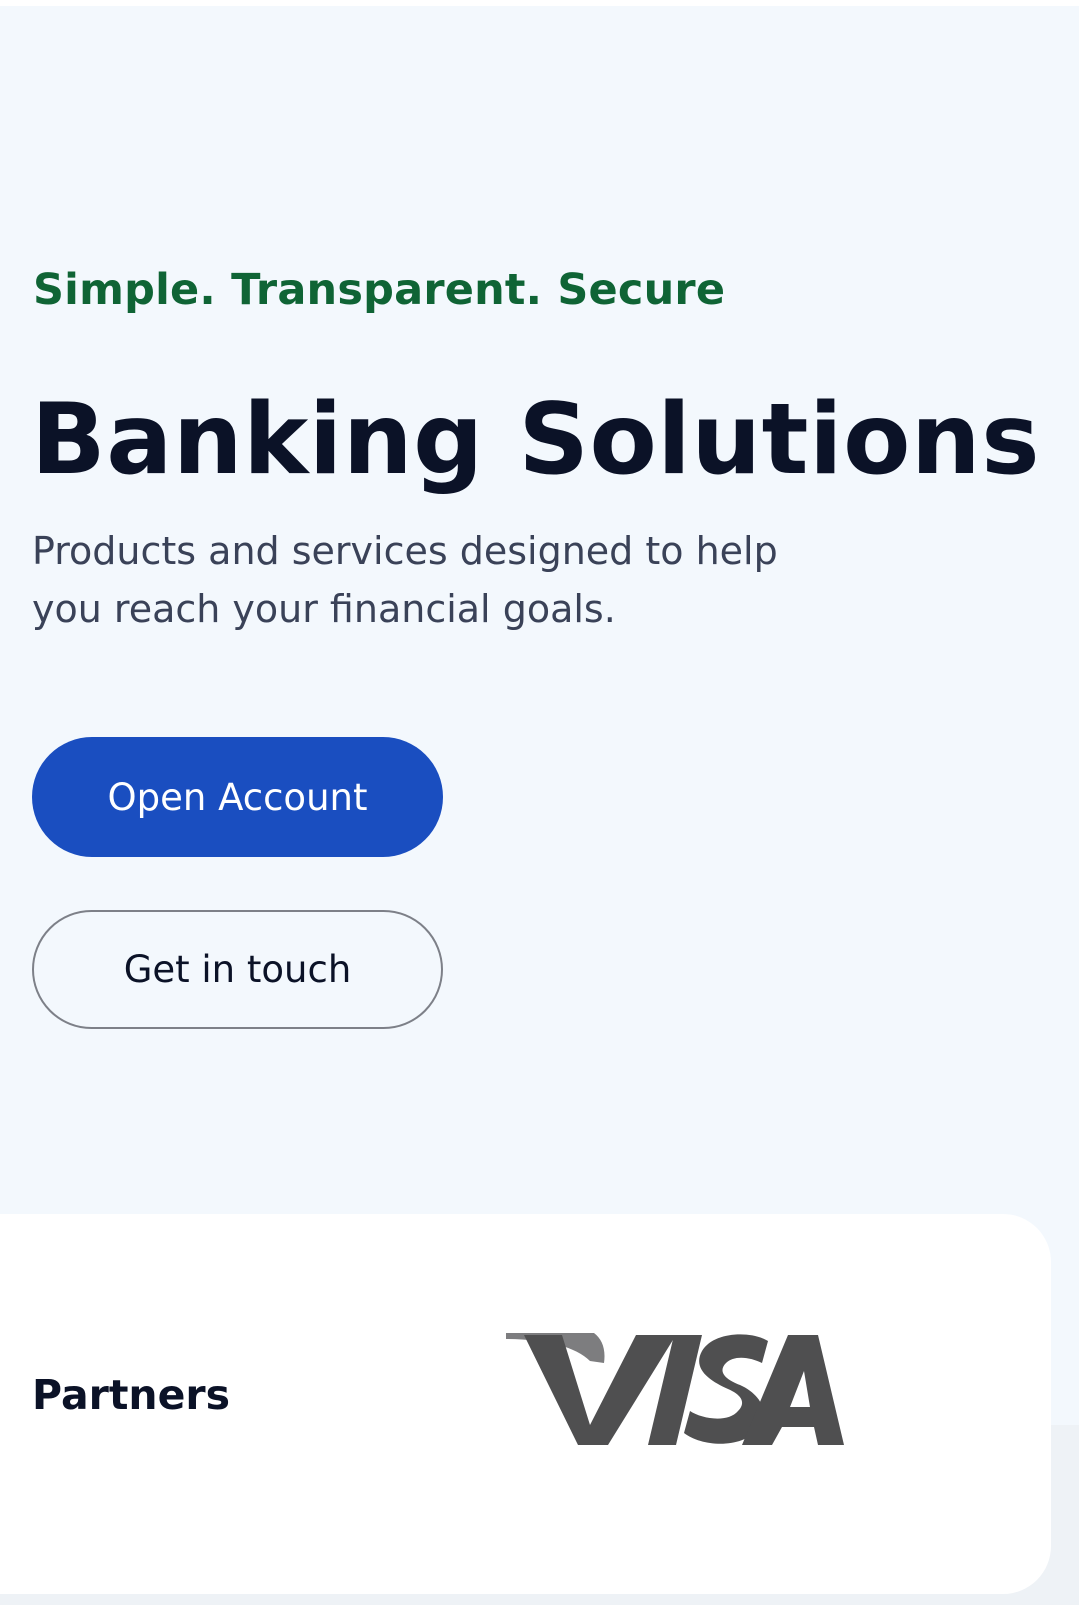 Image resolution: width=1079 pixels, height=1605 pixels. I want to click on hero-headline: Banking Solutions, so click(536, 440).